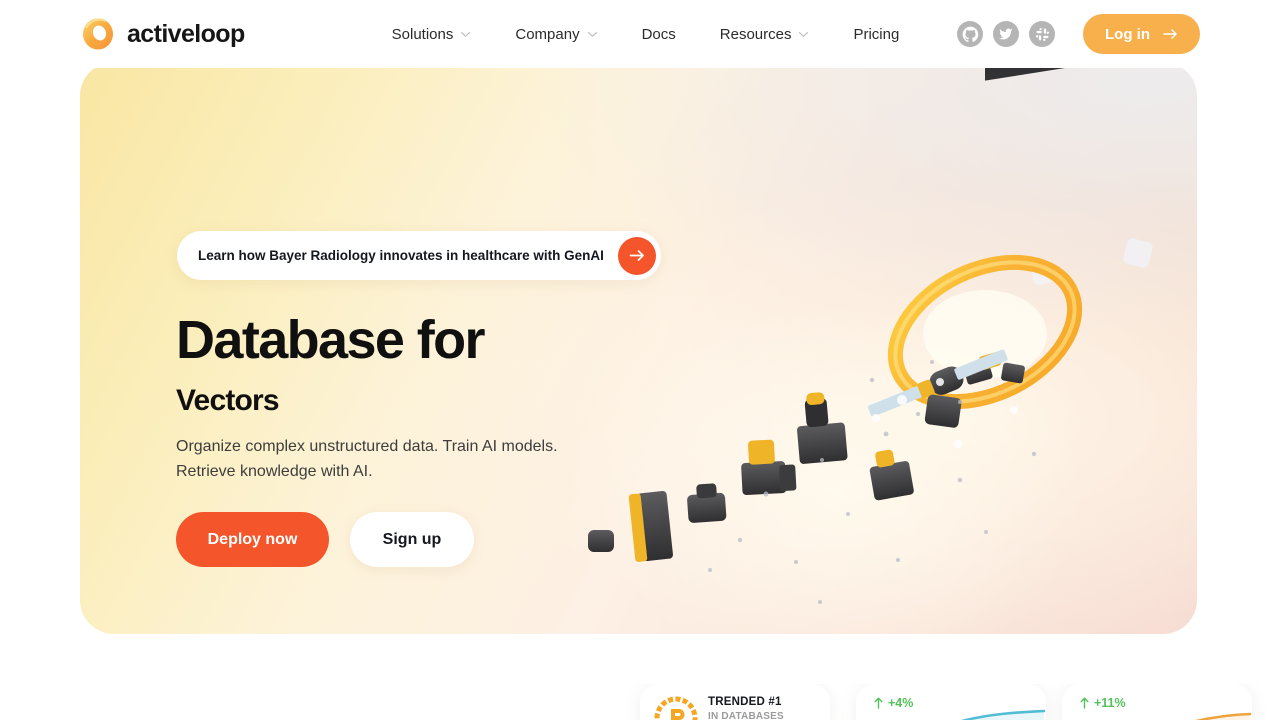  Describe the element at coordinates (1003, 714) in the screenshot. I see `metric-1-sparkline` at that location.